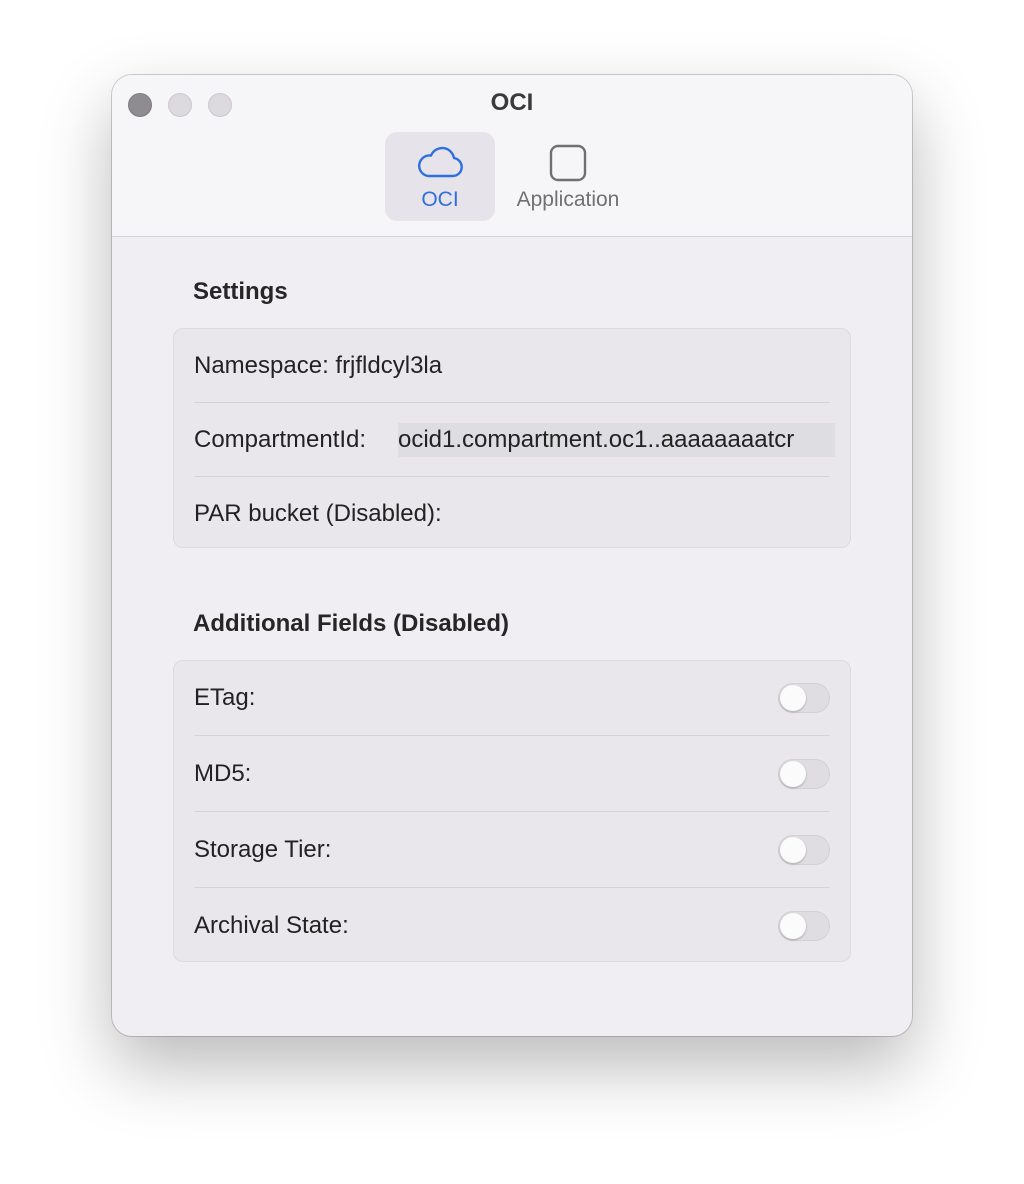 The width and height of the screenshot is (1024, 1184). I want to click on title-bar: OCI OCI Application, so click(512, 156).